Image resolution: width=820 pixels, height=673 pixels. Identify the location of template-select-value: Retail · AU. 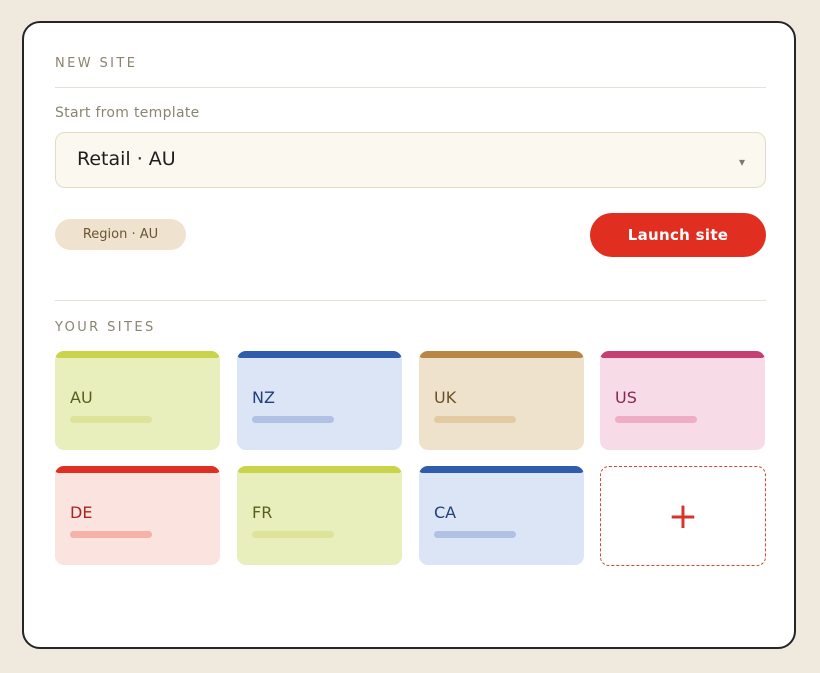
(126, 159).